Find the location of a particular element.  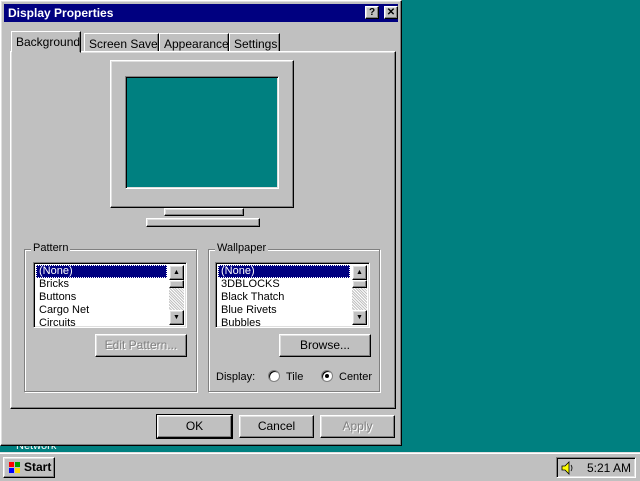

center-radio is located at coordinates (327, 376).